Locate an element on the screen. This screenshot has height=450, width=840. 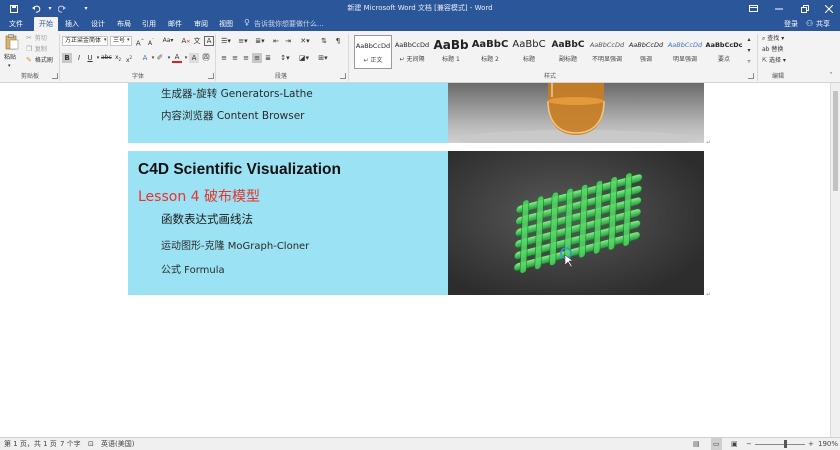
tab-design: 设计 is located at coordinates (98, 24).